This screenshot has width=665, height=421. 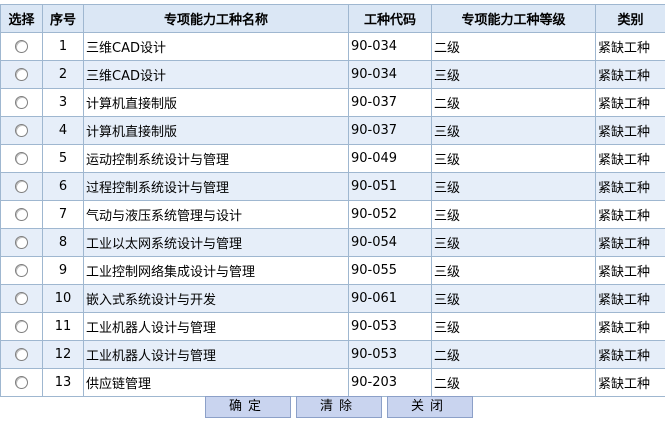 I want to click on table-row: 4 计算机直接制版 90-037 三级 紧缺工种, so click(x=332, y=130).